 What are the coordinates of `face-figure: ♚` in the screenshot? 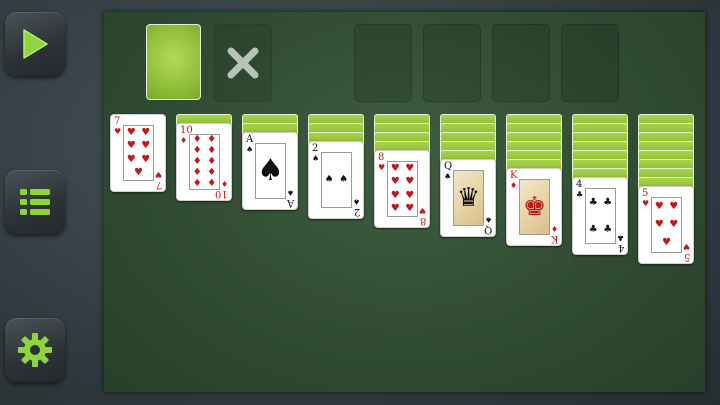 It's located at (534, 207).